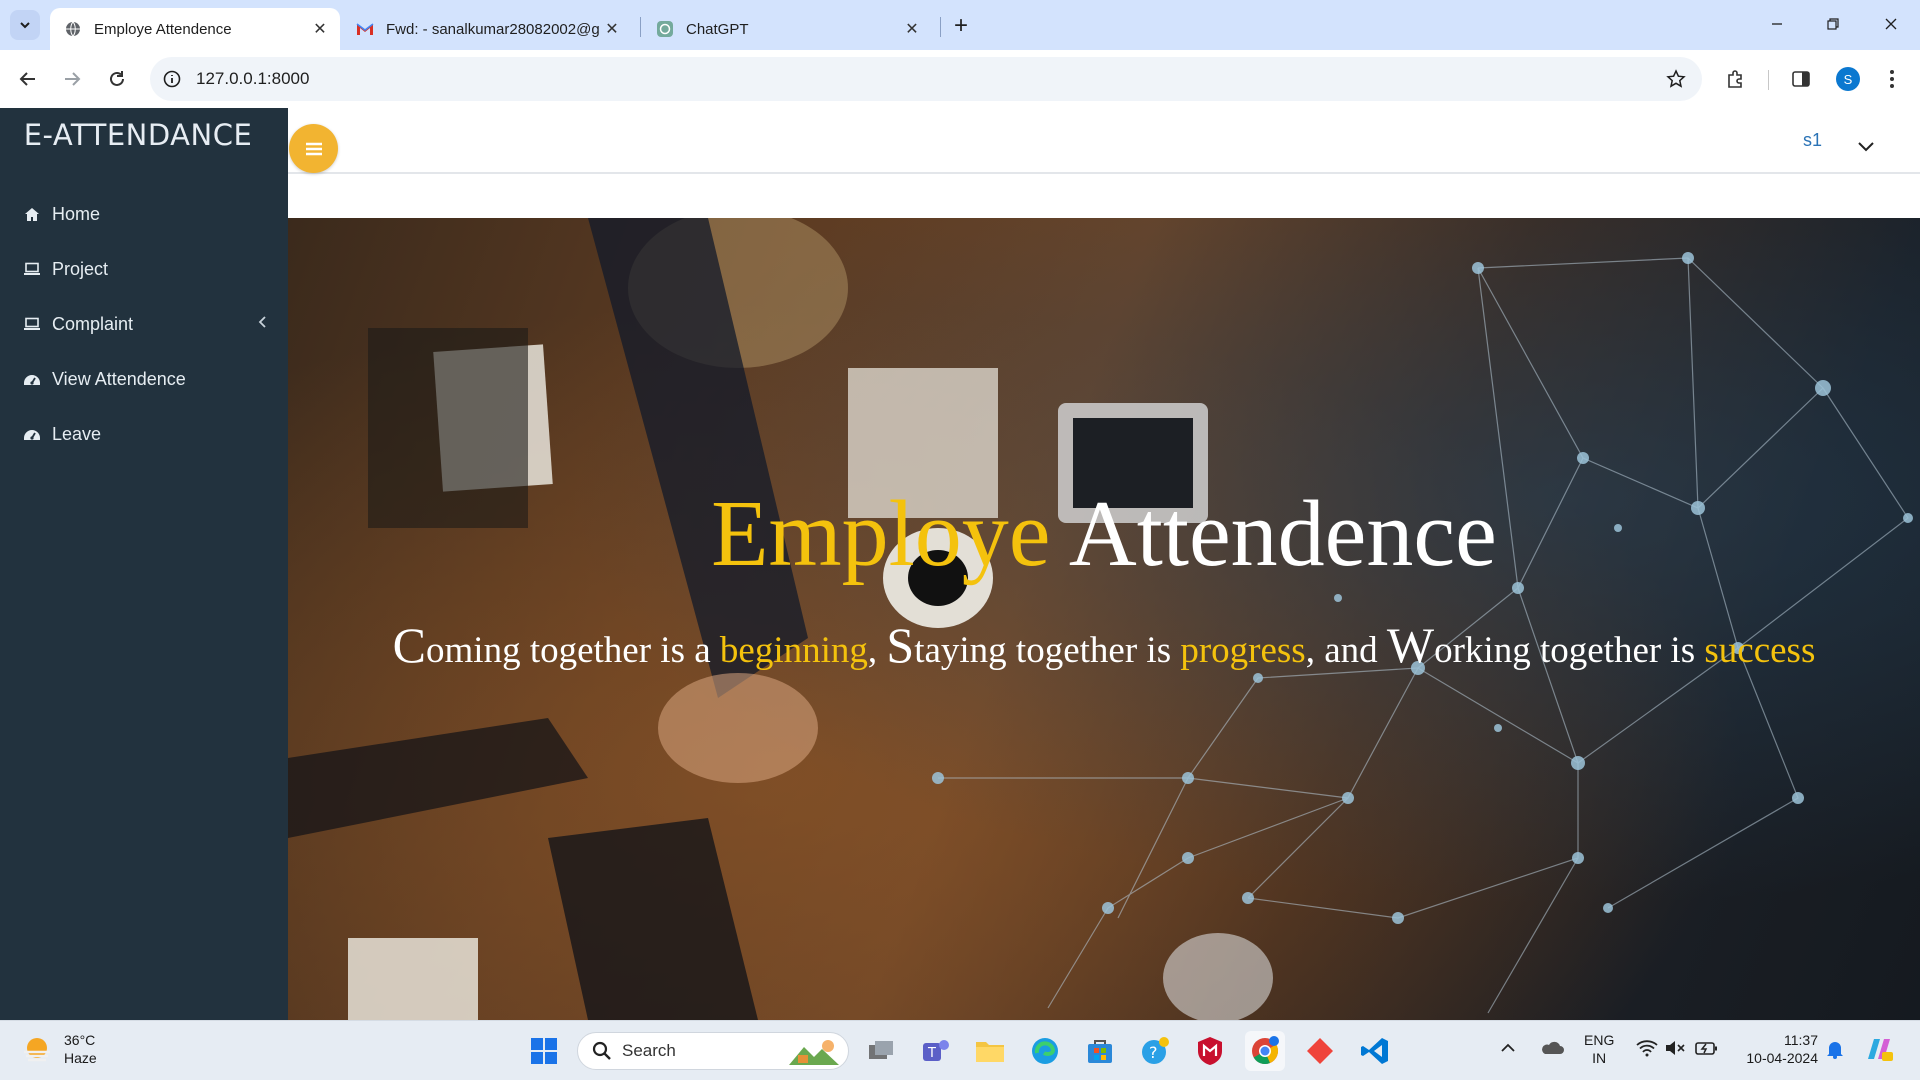 The image size is (1920, 1080). I want to click on wifi-icon, so click(1647, 1050).